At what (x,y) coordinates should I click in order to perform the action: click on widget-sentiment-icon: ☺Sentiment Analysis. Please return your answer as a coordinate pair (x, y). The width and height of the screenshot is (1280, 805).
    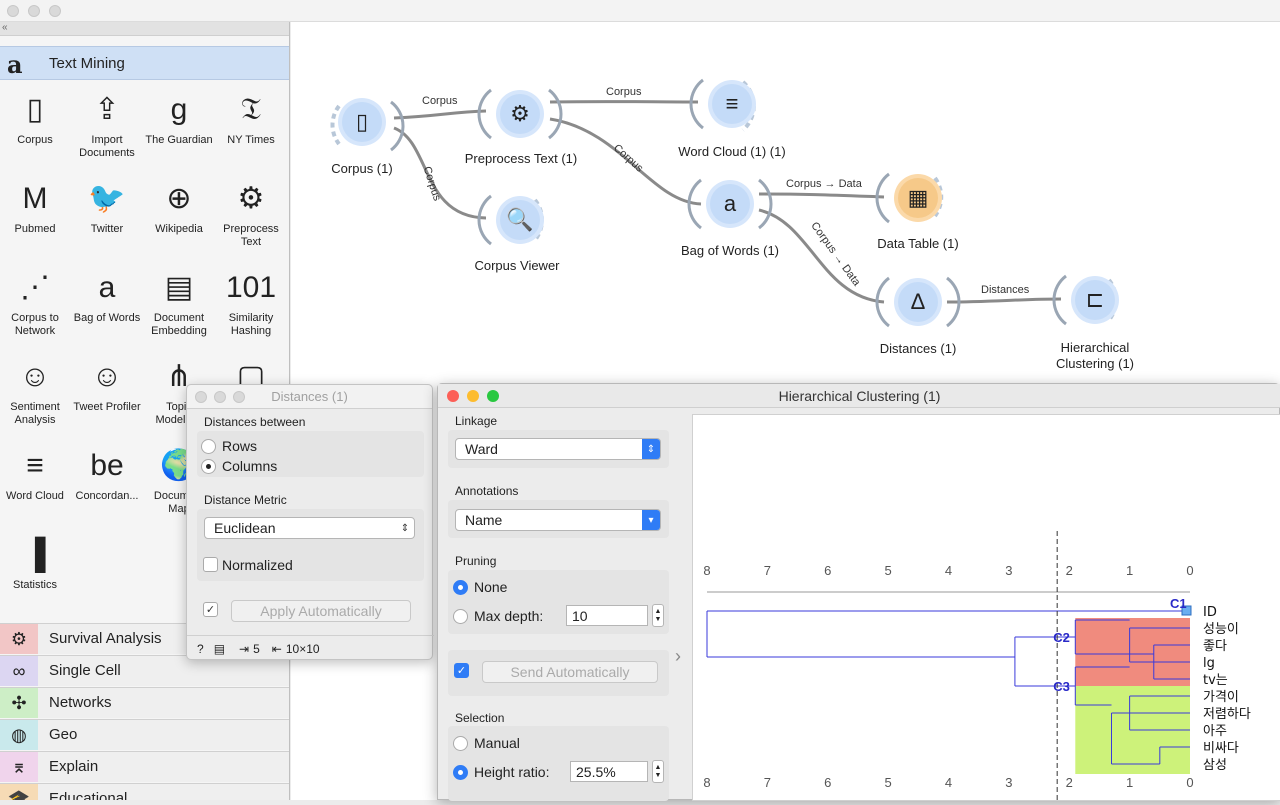
    Looking at the image, I should click on (35, 389).